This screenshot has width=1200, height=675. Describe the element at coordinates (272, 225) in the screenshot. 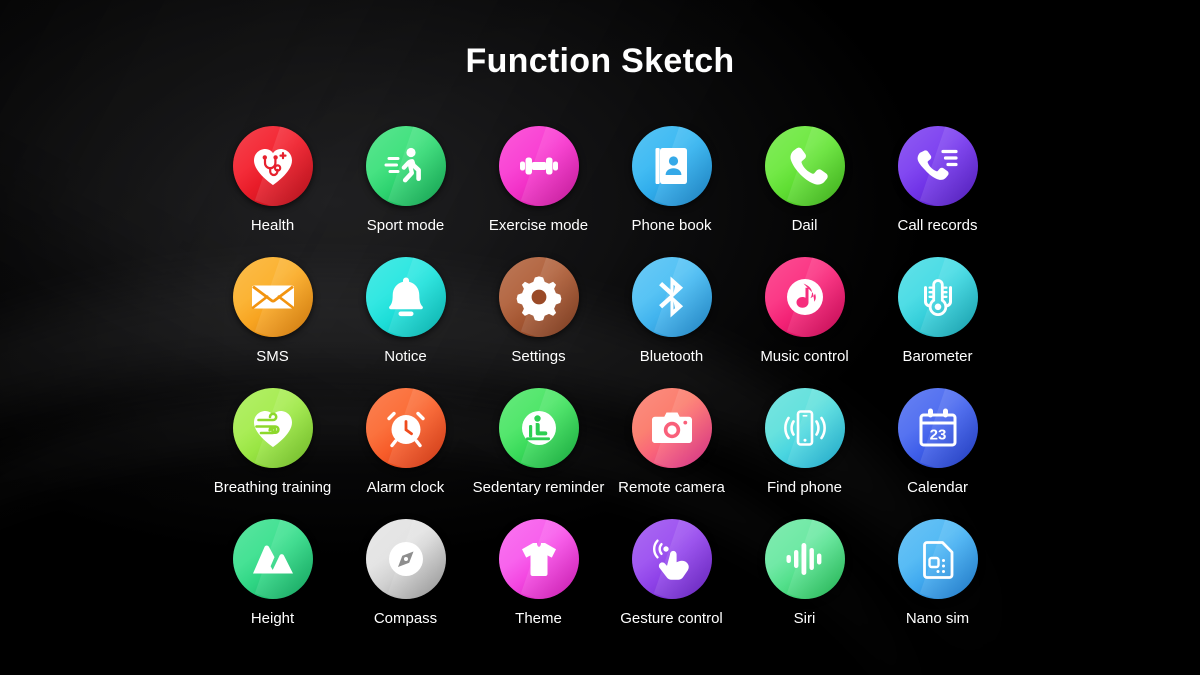

I see `app-icon-label: Health` at that location.